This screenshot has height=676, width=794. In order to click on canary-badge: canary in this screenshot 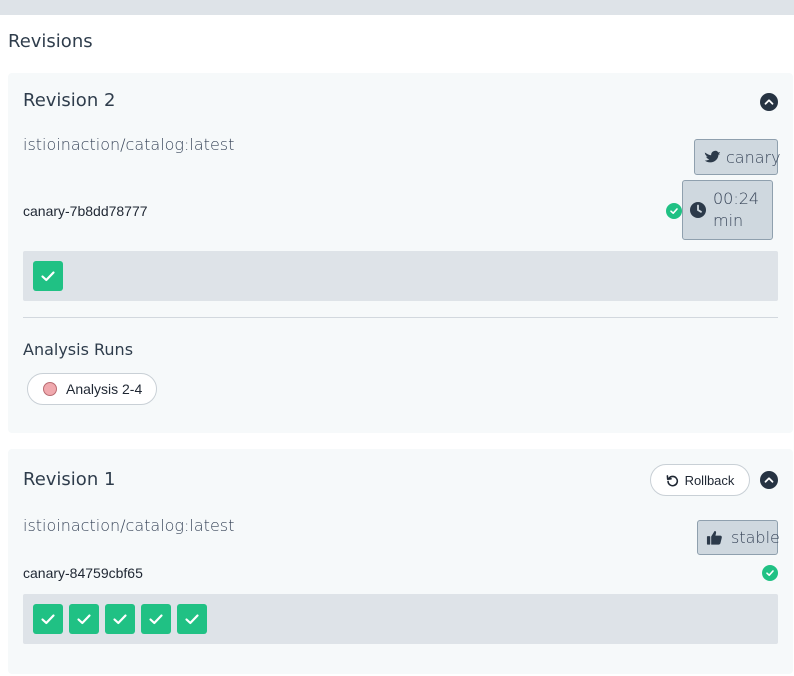, I will do `click(737, 157)`.